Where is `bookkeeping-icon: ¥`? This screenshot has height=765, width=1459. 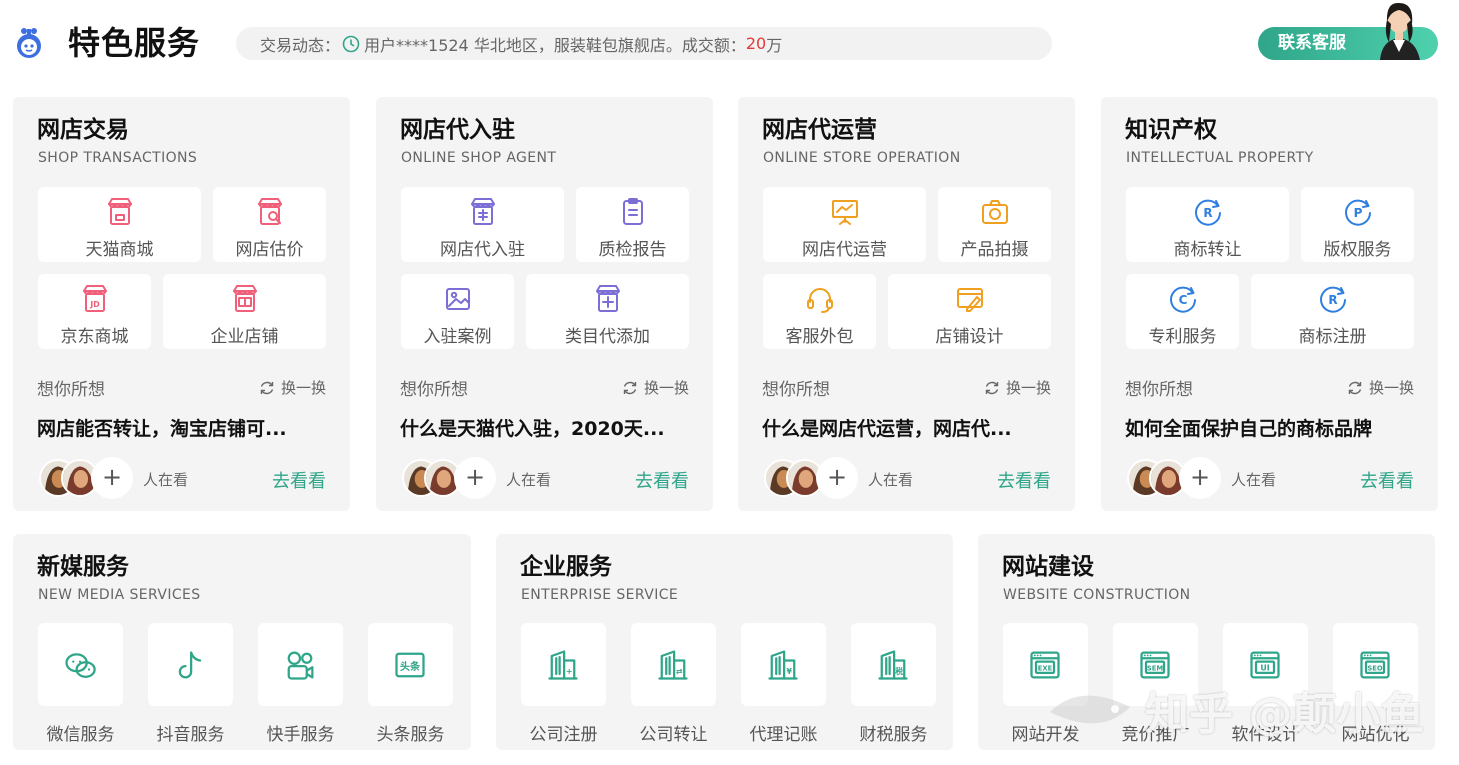
bookkeeping-icon: ¥ is located at coordinates (783, 665).